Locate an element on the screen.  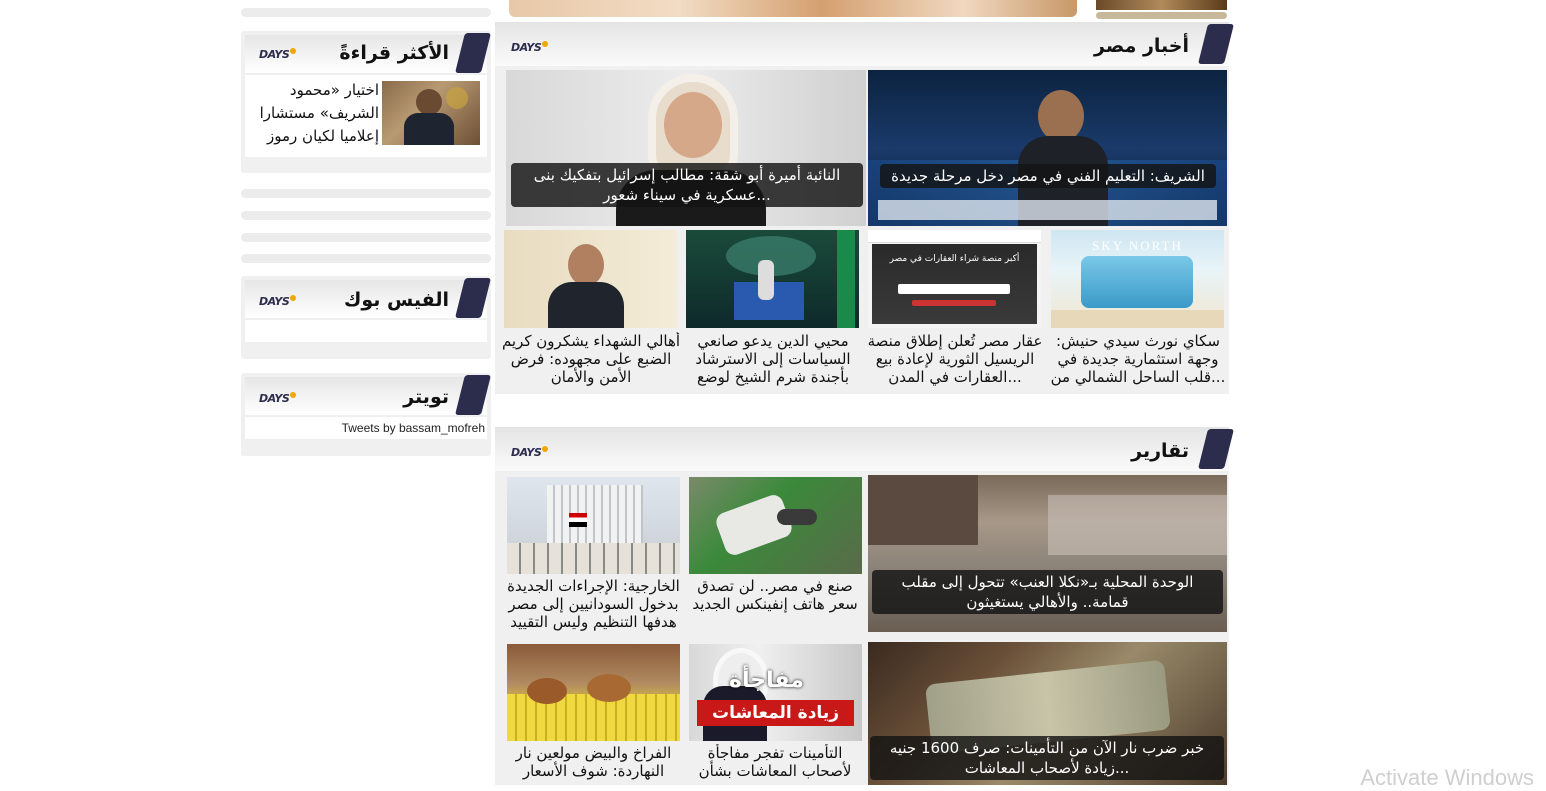
most-read-title: الأكثر قراءةً is located at coordinates (394, 53).